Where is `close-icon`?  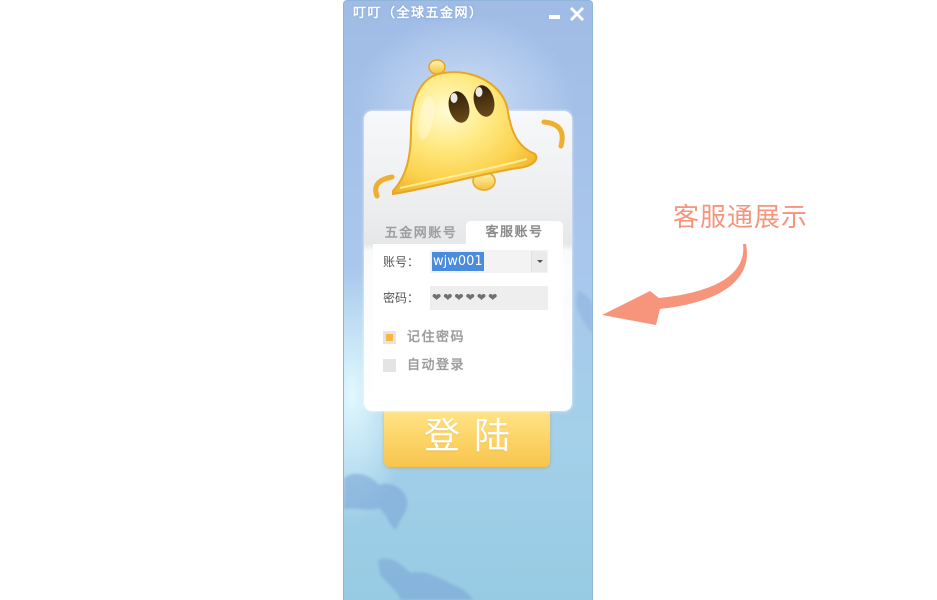
close-icon is located at coordinates (577, 14).